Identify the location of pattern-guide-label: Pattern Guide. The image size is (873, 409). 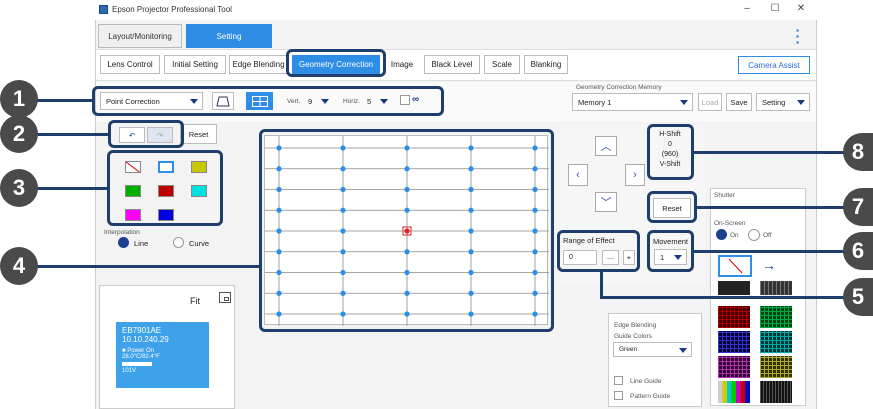
(650, 396).